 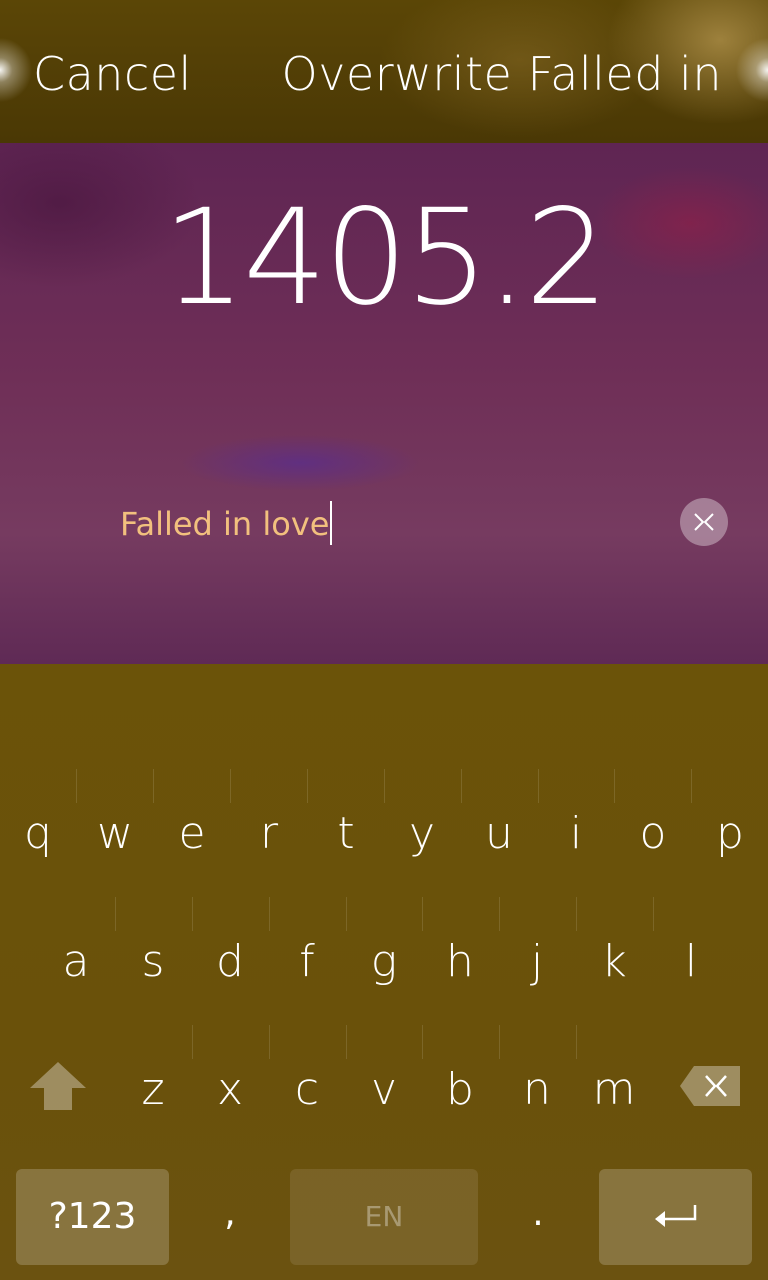 What do you see at coordinates (112, 74) in the screenshot?
I see `cancel-button: Cancel` at bounding box center [112, 74].